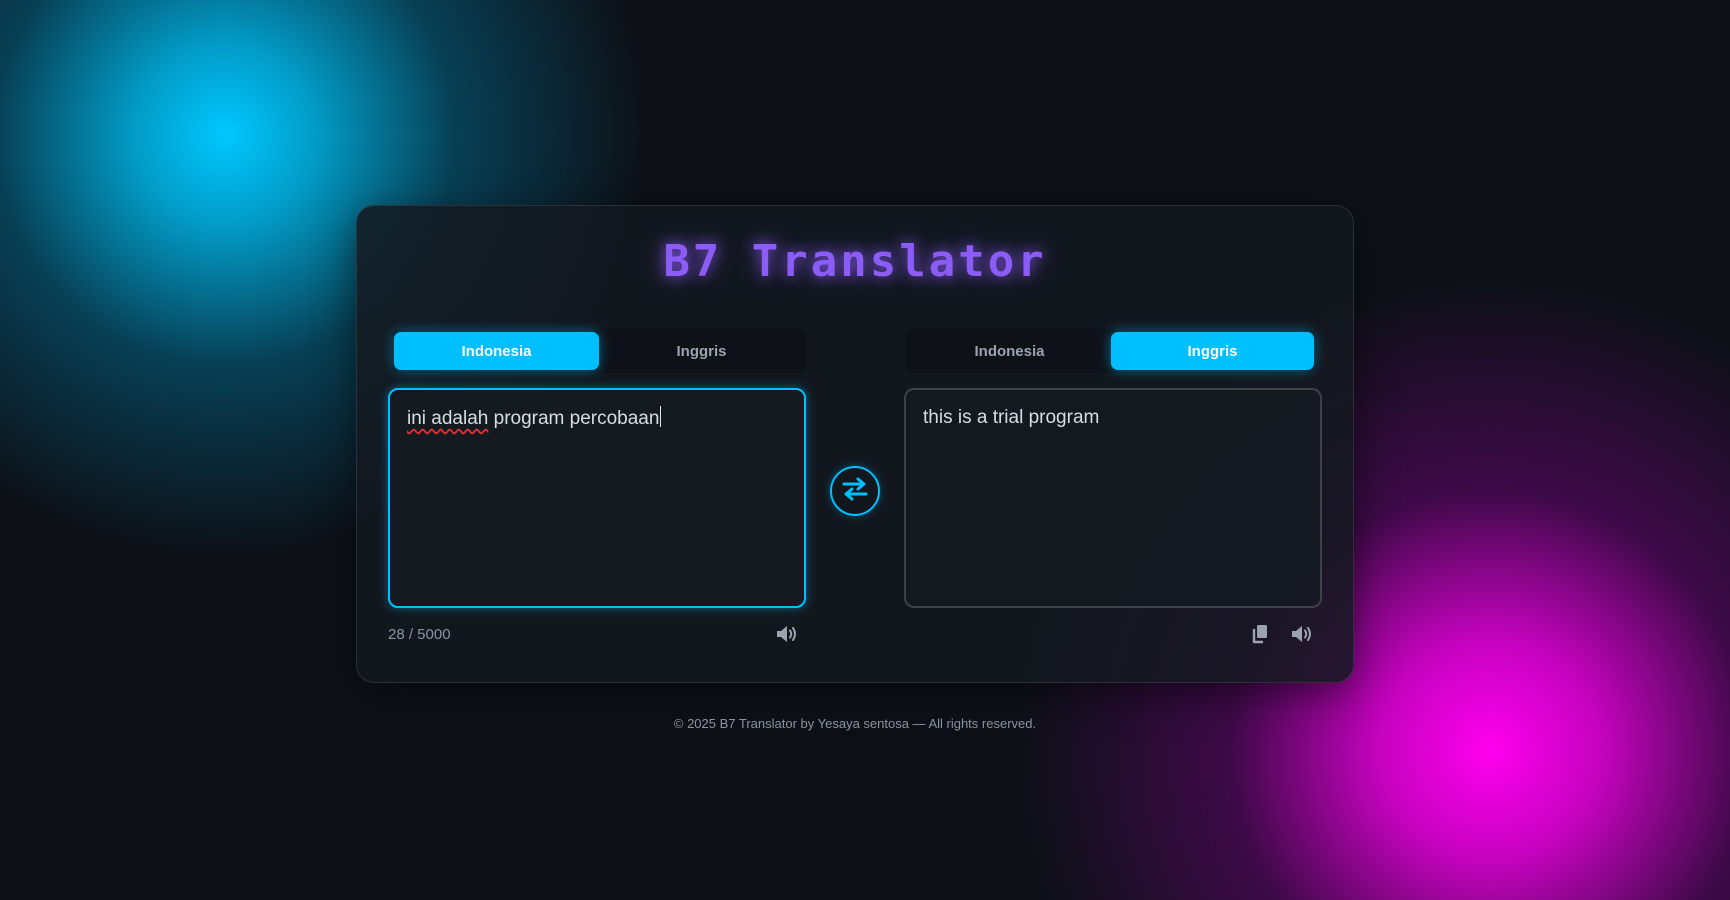  I want to click on target-language-tabs: Indonesia Inggris, so click(1111, 351).